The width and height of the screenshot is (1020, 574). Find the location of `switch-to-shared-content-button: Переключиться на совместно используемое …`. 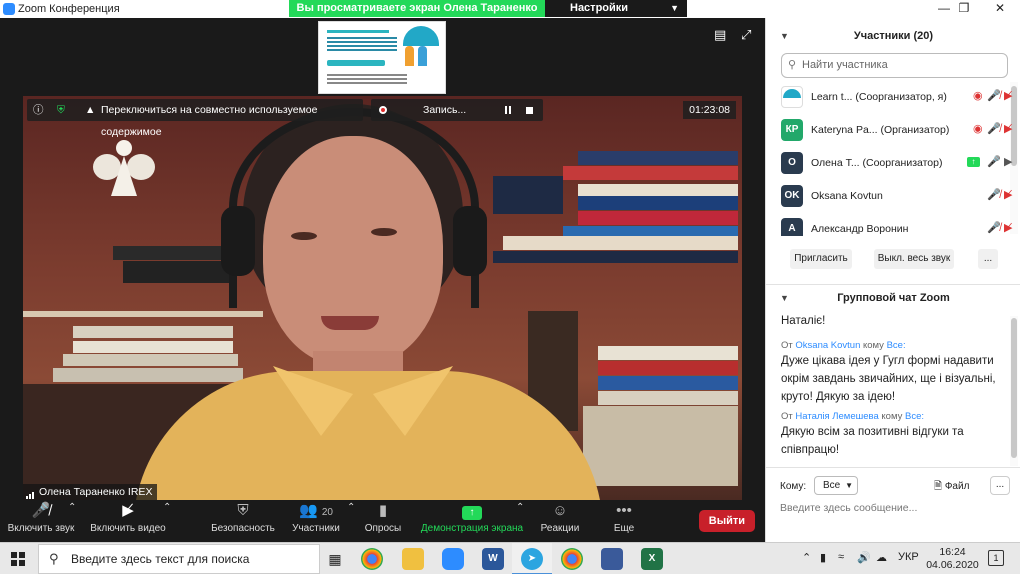

switch-to-shared-content-button: Переключиться на совместно используемое … is located at coordinates (232, 121).